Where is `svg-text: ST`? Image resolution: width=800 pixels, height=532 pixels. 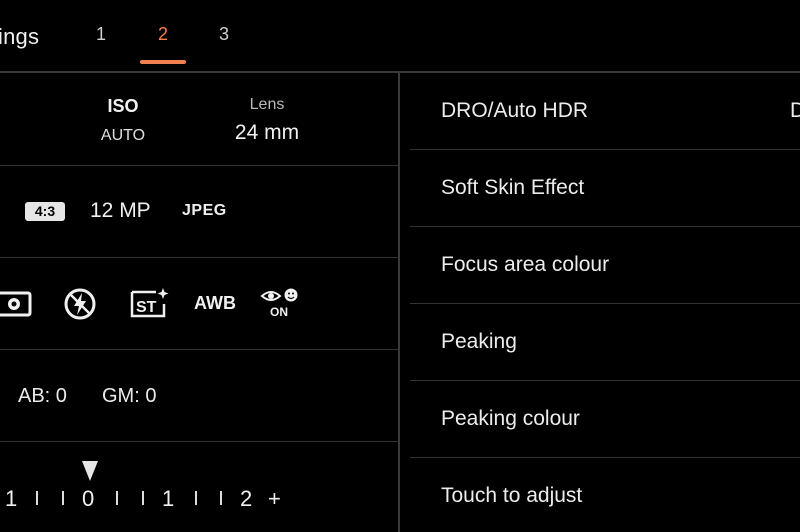 svg-text: ST is located at coordinates (146, 307).